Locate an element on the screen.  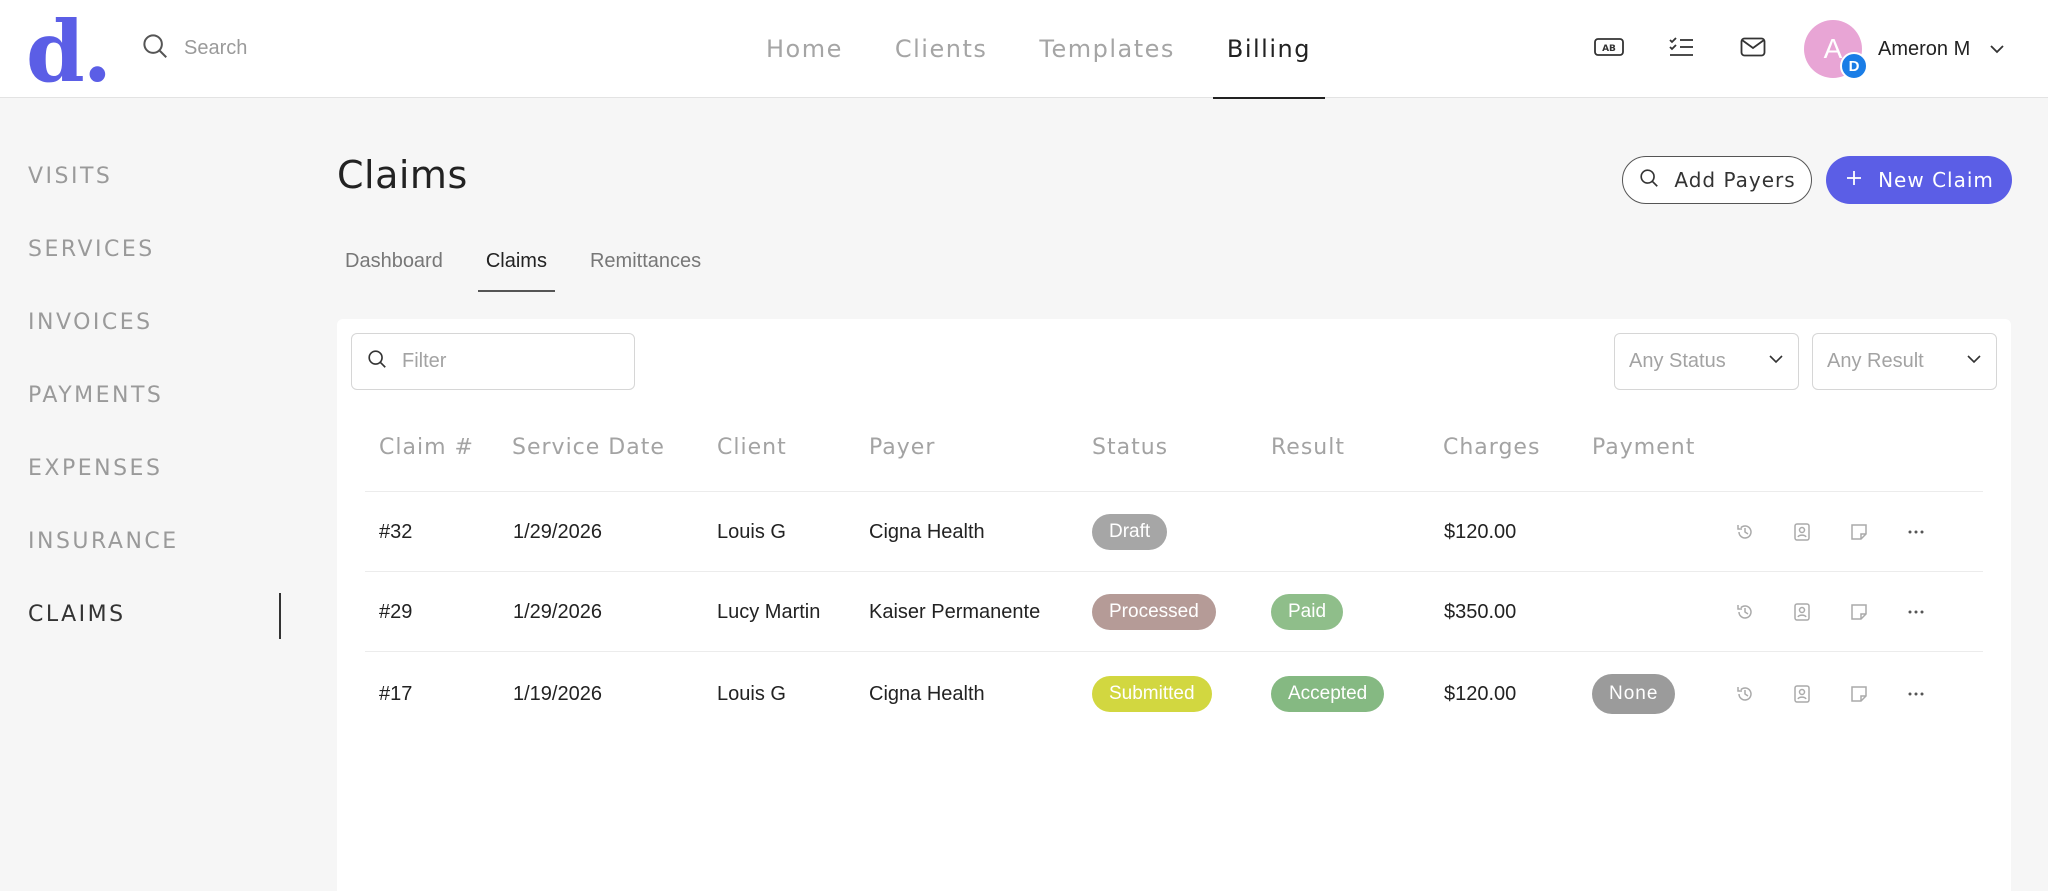
checklist-icon is located at coordinates (1681, 47).